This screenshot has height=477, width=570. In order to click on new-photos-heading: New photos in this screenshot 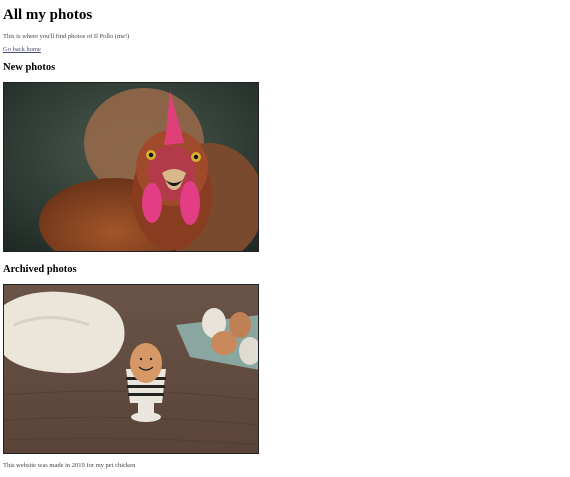, I will do `click(29, 67)`.